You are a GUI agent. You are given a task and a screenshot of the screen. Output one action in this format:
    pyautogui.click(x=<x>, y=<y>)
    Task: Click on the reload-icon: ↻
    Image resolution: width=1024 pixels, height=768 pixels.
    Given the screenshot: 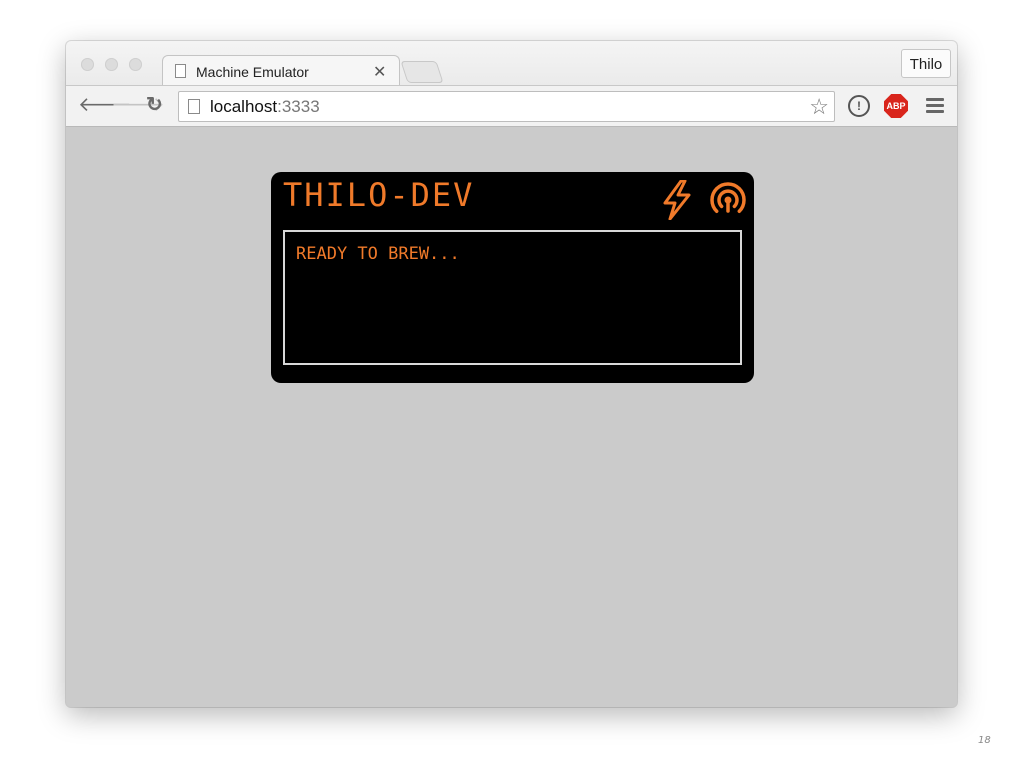 What is the action you would take?
    pyautogui.click(x=154, y=105)
    